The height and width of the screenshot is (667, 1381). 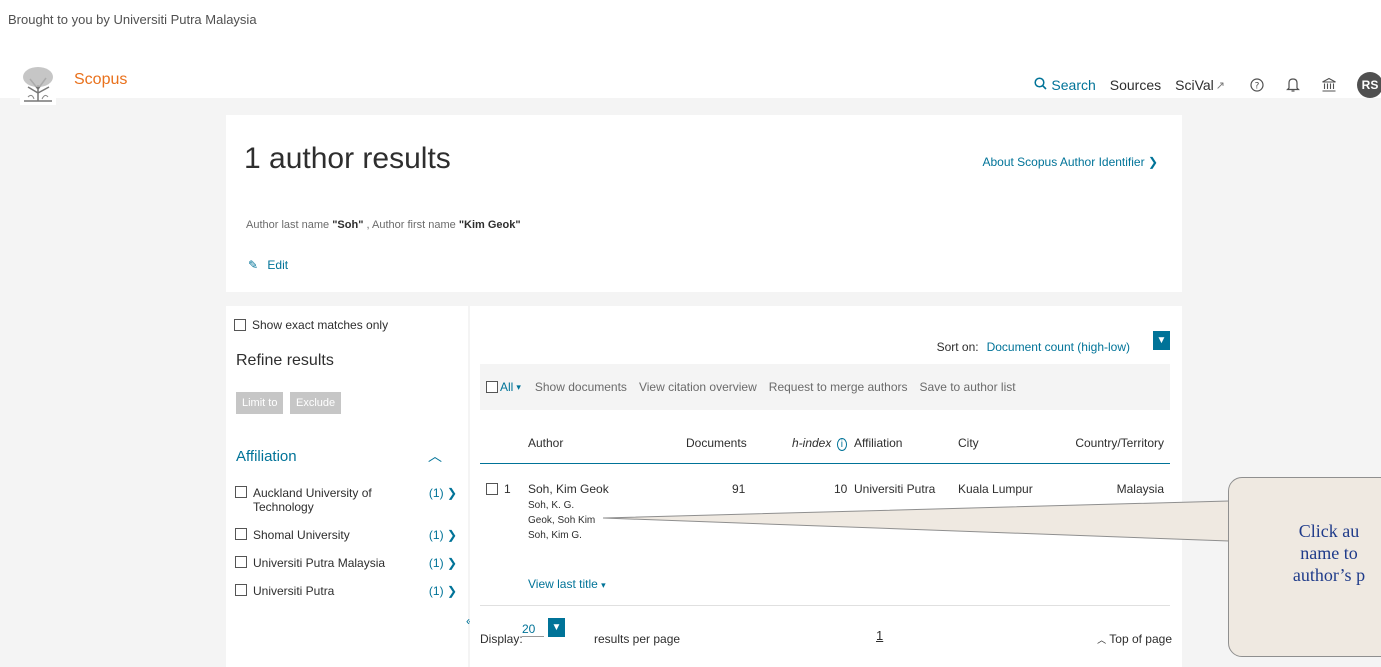 I want to click on exact-matches-checkbox, so click(x=240, y=325).